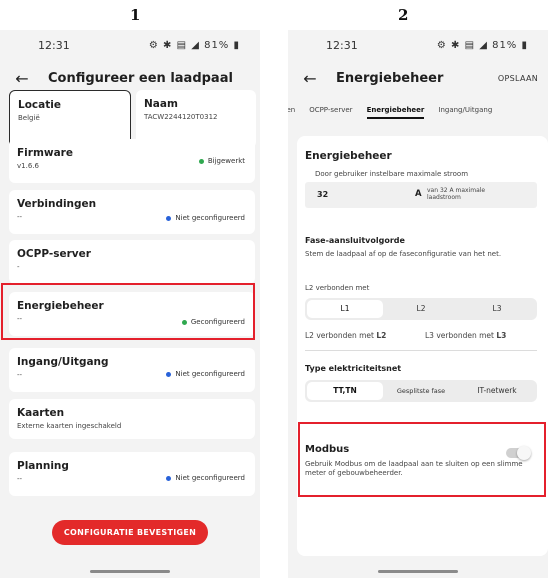  I want to click on l2-connected-label: L2 verbonden met, so click(337, 288).